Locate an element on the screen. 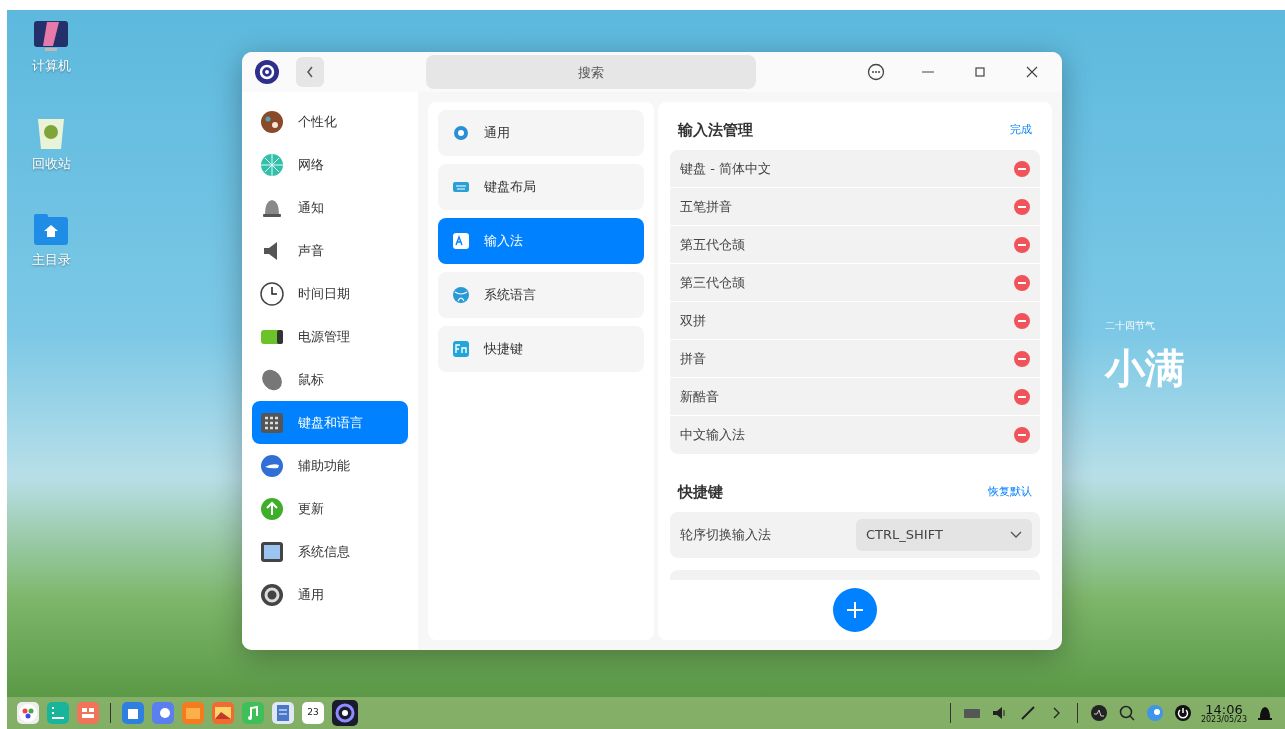  clock-icon is located at coordinates (272, 293).